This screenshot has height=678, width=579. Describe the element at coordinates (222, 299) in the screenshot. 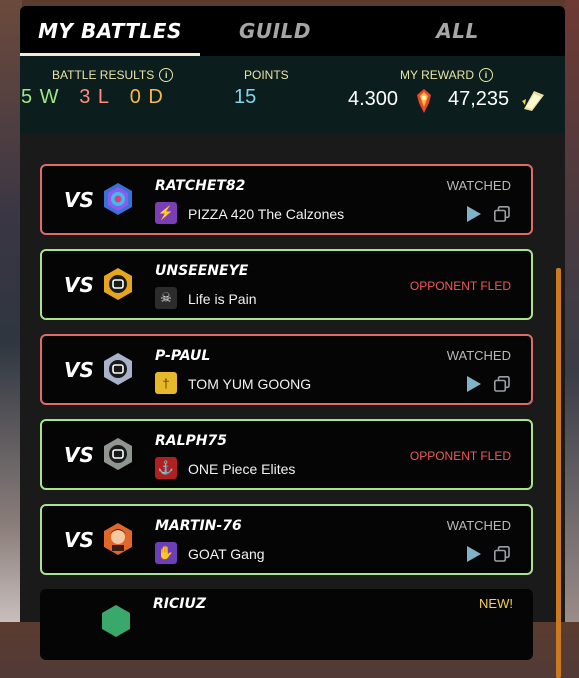

I see `guild-name: Life is Pain` at that location.